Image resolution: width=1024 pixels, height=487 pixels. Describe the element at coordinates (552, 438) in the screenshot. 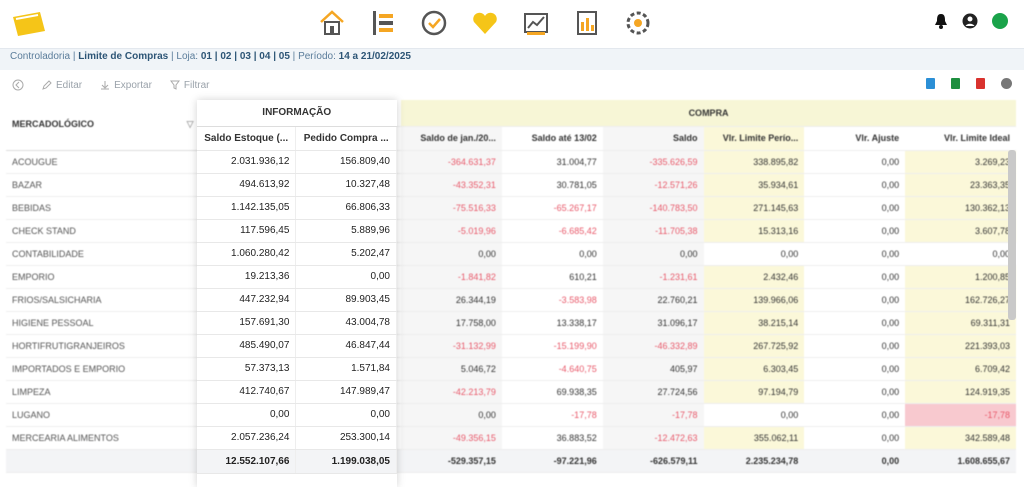

I see `cell-saldo-ate: 36.883,52` at that location.